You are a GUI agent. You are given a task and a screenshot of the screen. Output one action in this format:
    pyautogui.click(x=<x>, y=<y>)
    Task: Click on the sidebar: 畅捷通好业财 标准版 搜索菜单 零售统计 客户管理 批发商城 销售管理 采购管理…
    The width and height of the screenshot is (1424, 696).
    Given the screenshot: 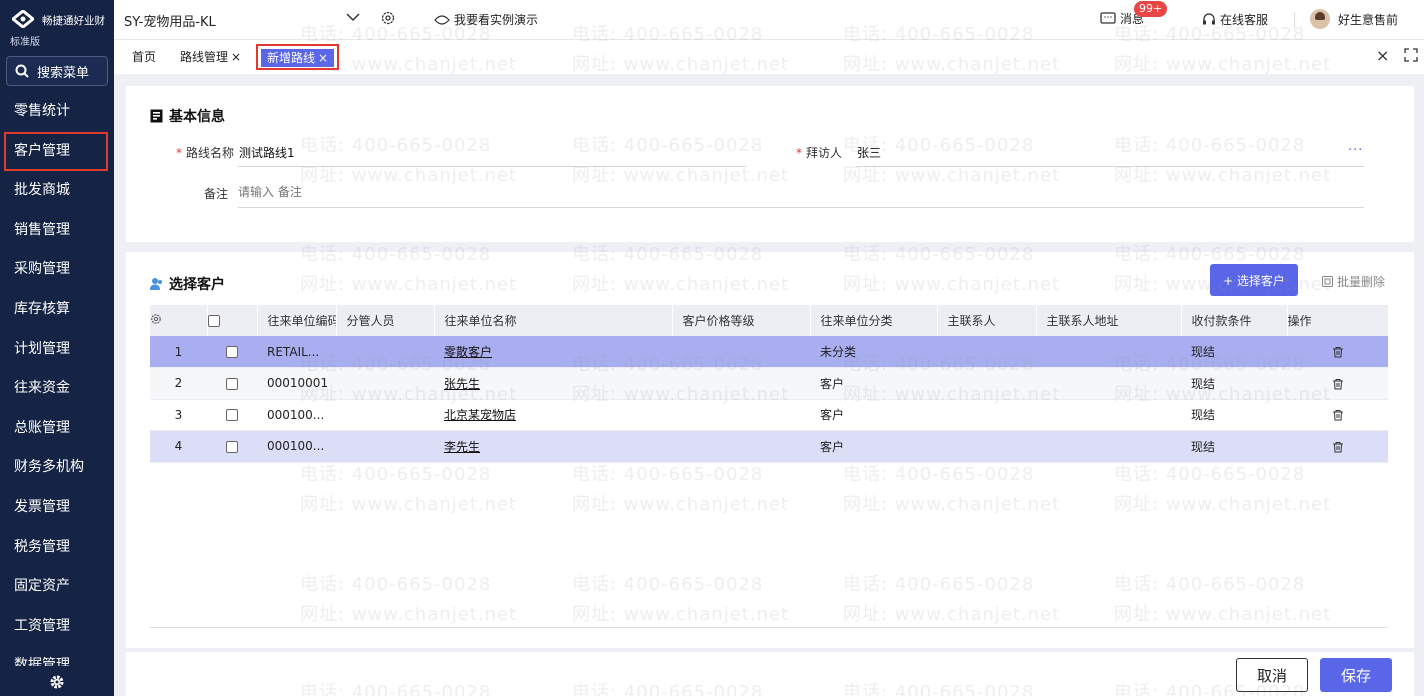 What is the action you would take?
    pyautogui.click(x=57, y=348)
    